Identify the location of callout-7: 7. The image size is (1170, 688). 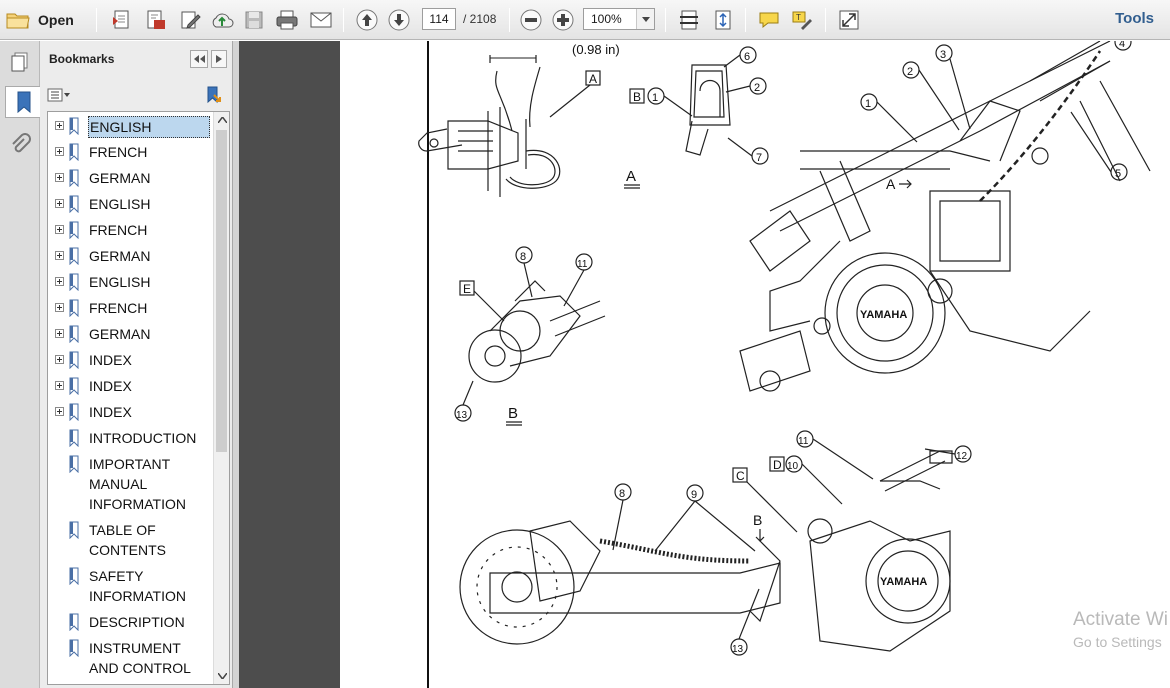
(759, 158).